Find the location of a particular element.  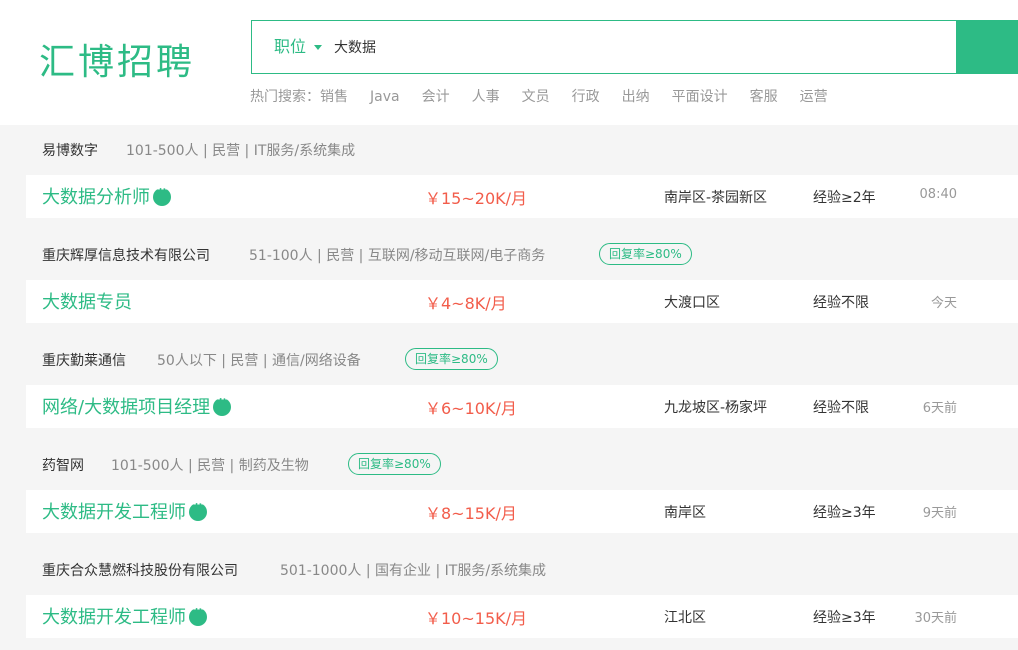

salary: ￥10~15K/月 is located at coordinates (476, 618).